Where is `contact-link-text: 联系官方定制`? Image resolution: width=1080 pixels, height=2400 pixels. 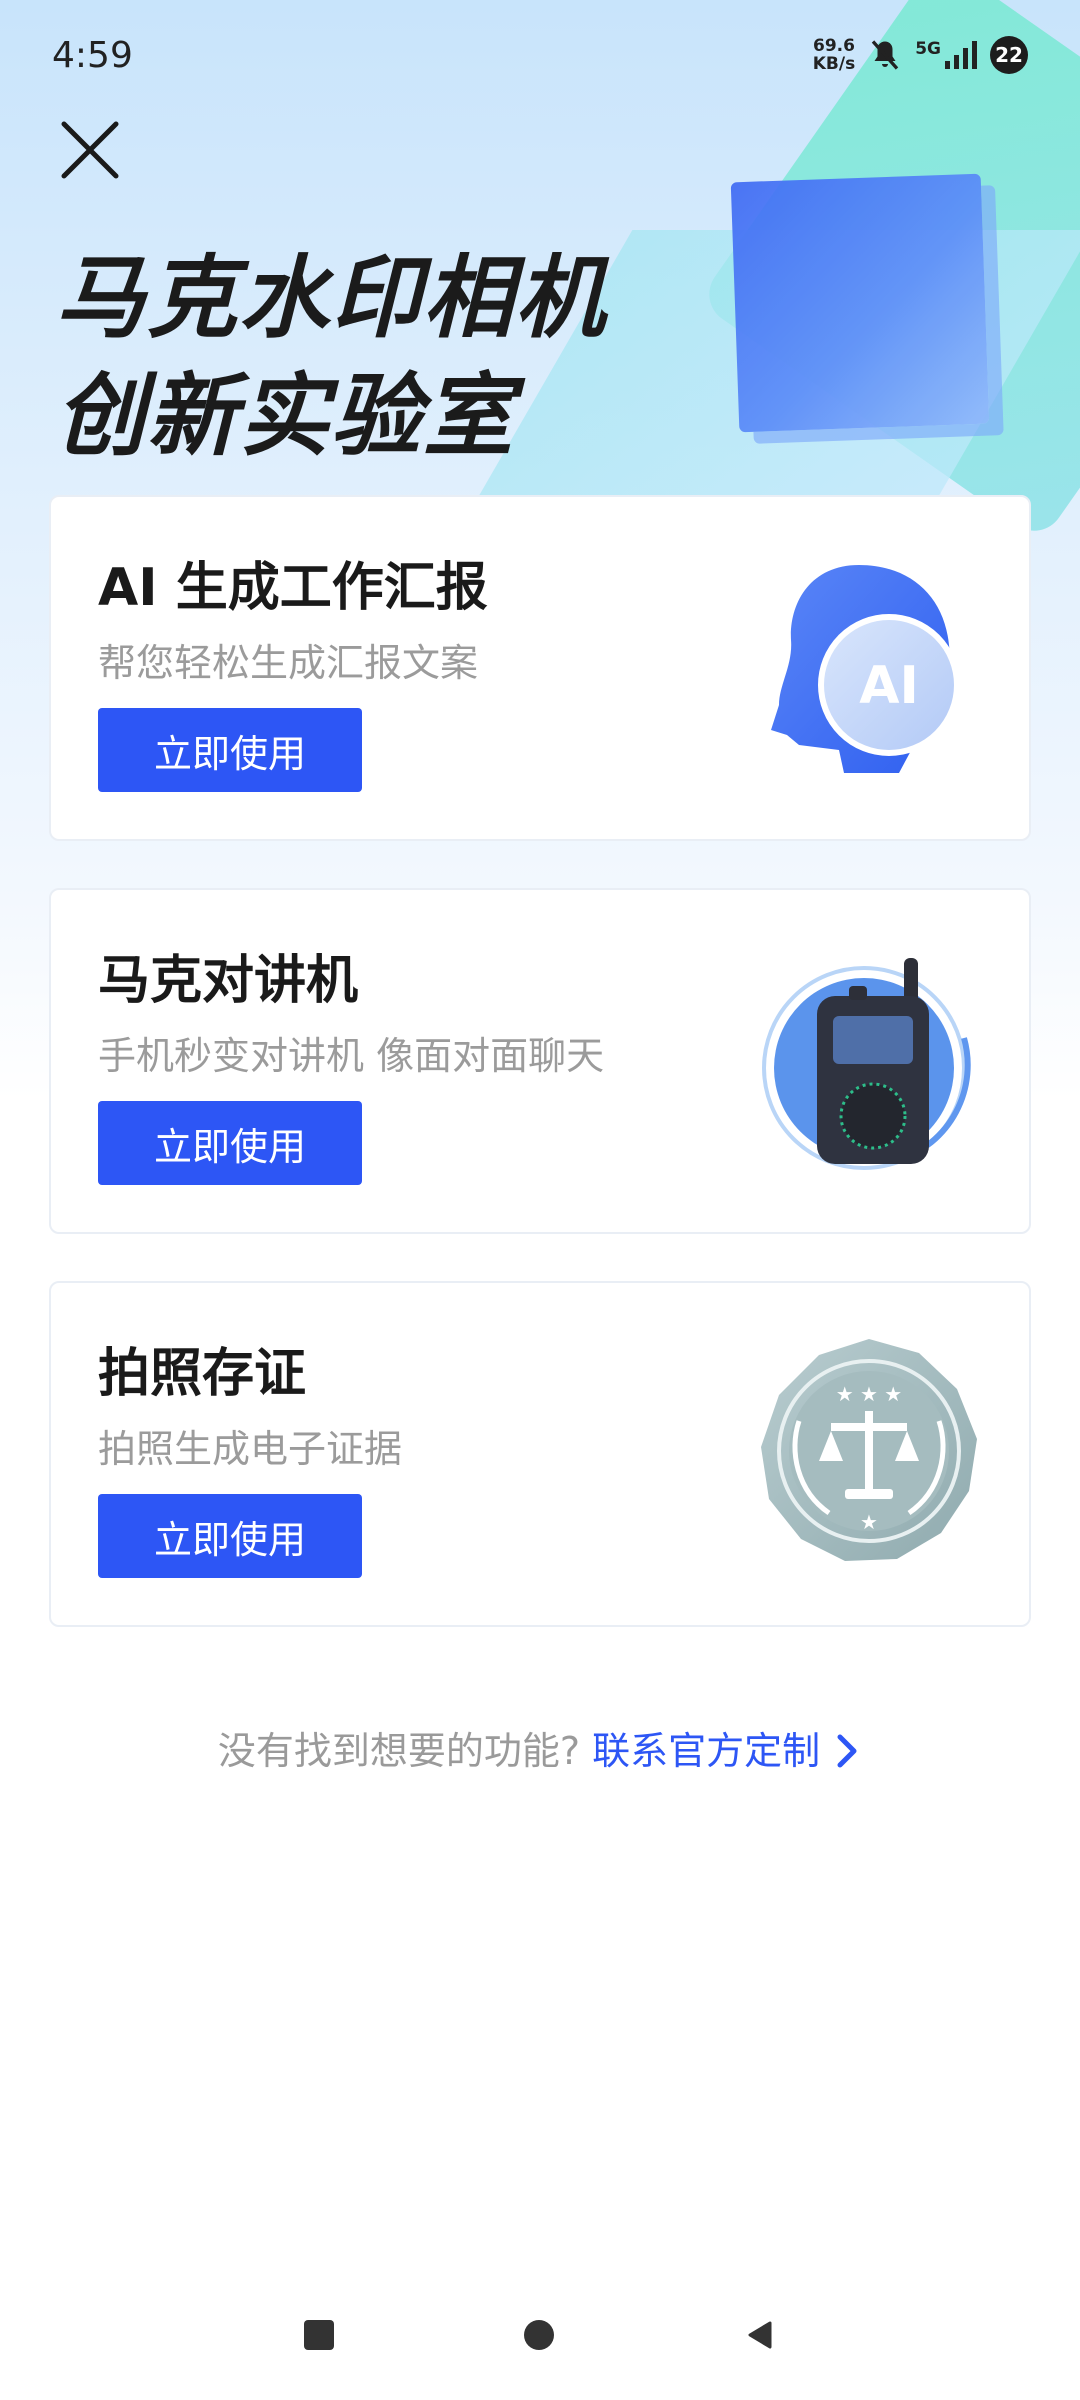 contact-link-text: 联系官方定制 is located at coordinates (706, 1751).